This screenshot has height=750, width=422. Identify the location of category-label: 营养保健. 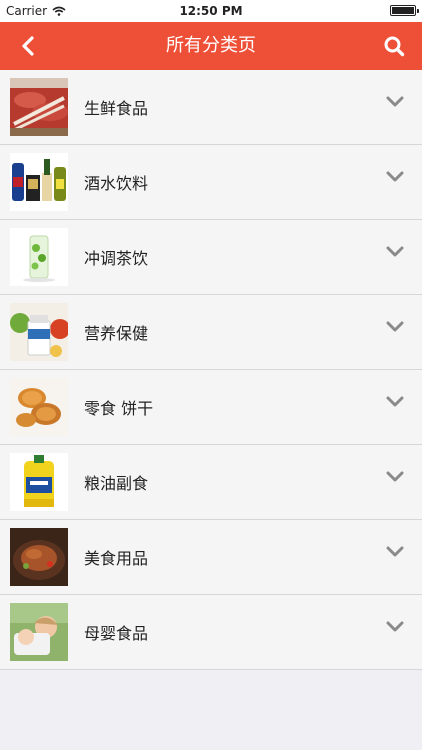
(116, 333).